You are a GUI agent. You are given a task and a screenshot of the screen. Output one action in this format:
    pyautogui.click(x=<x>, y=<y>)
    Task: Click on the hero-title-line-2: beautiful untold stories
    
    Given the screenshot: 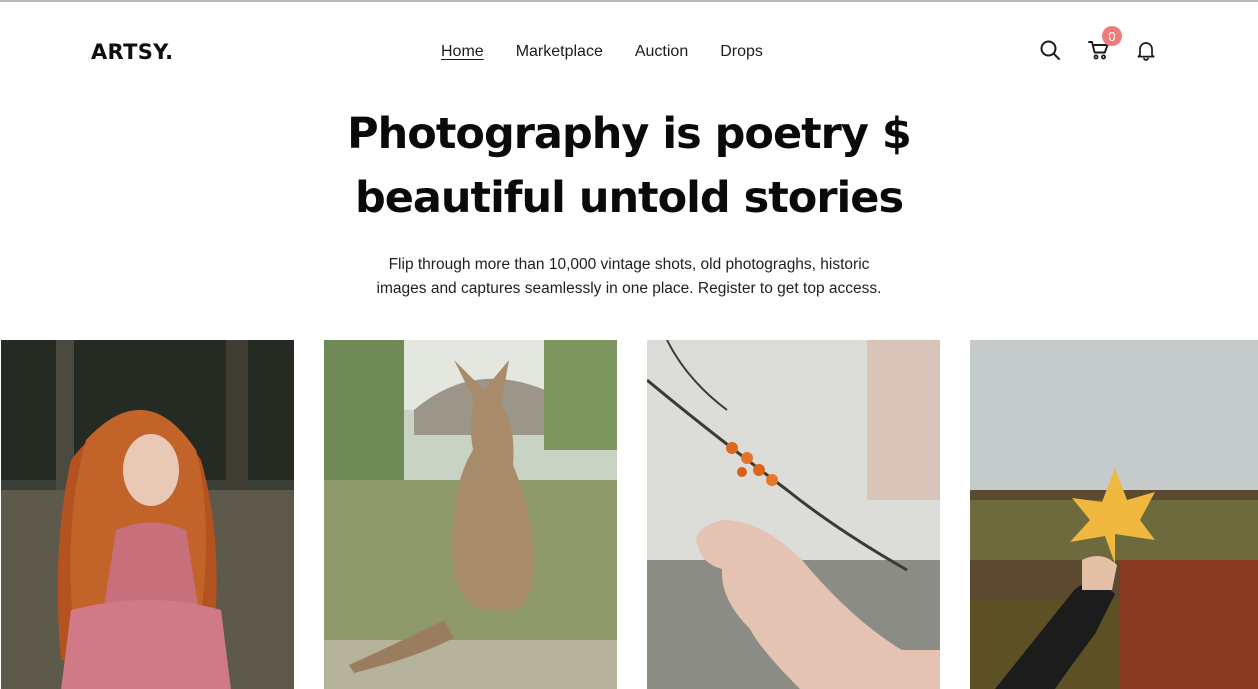 What is the action you would take?
    pyautogui.click(x=629, y=198)
    